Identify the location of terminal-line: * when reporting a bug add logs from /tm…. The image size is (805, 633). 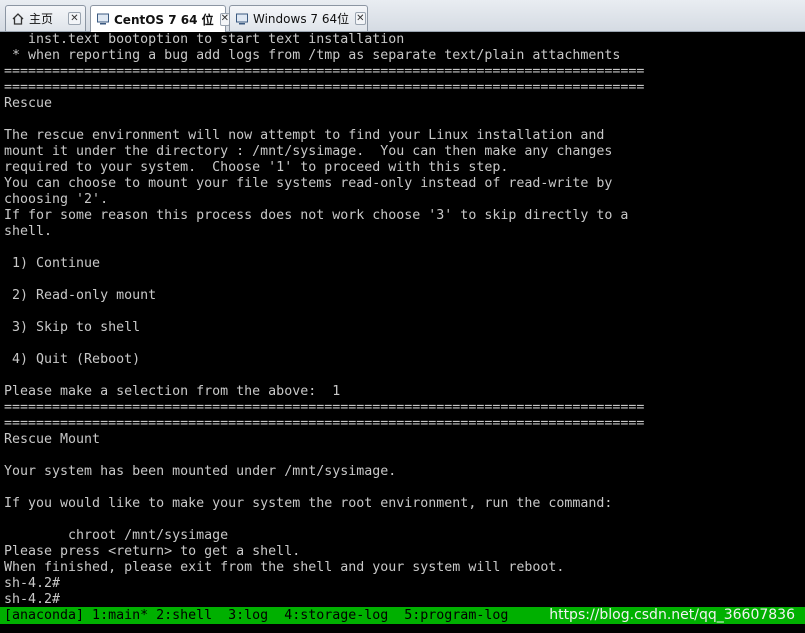
(312, 55).